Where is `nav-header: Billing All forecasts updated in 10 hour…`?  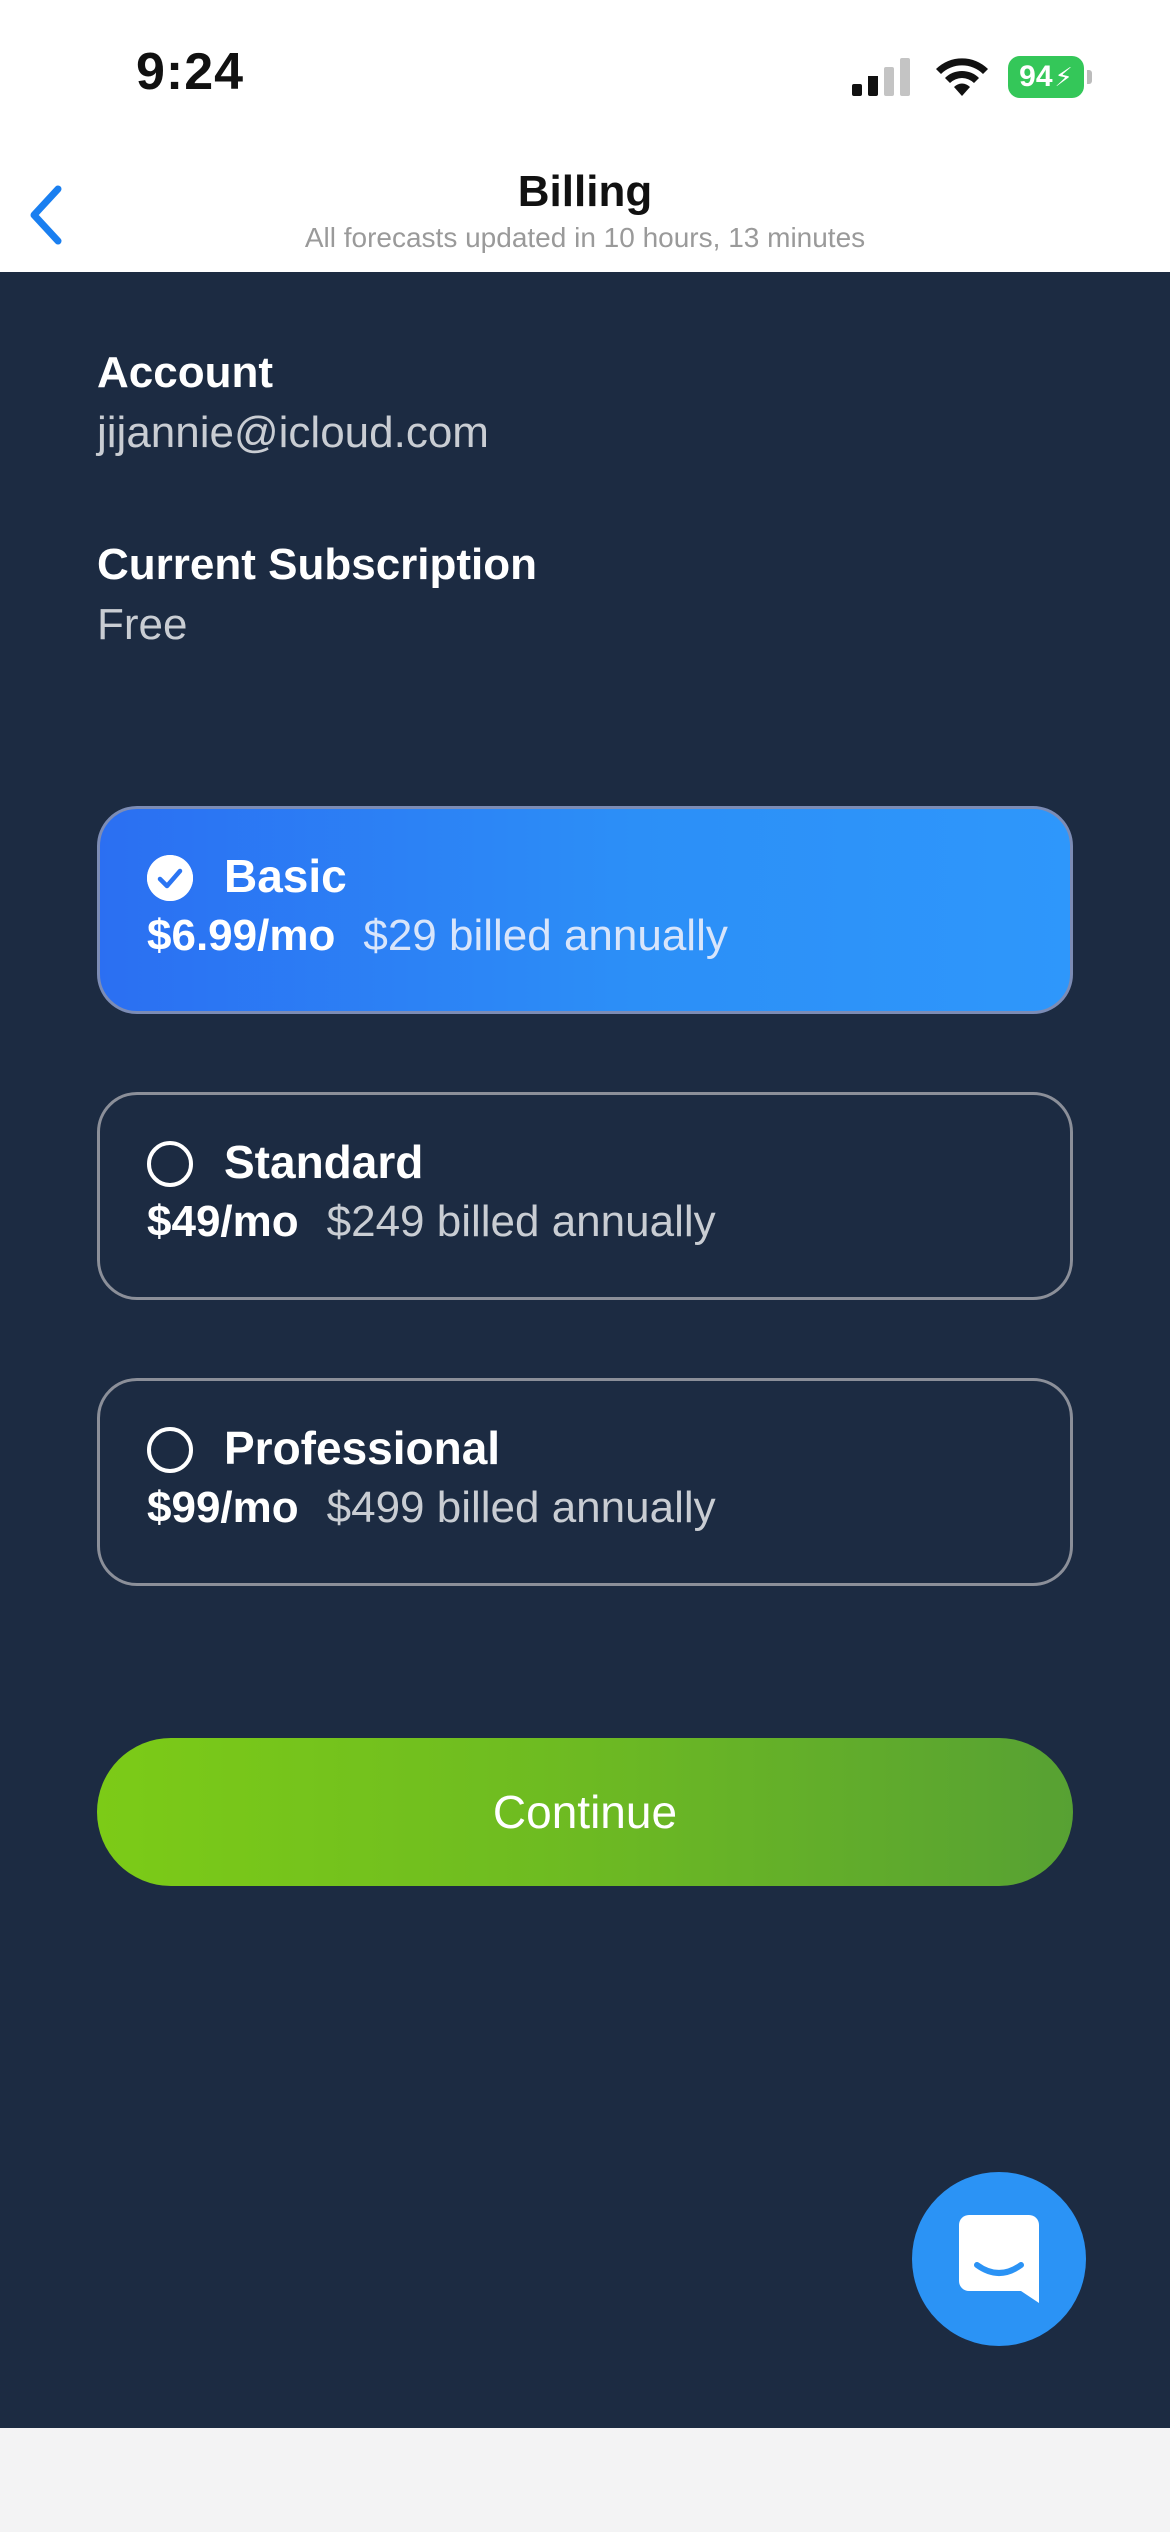 nav-header: Billing All forecasts updated in 10 hour… is located at coordinates (585, 216).